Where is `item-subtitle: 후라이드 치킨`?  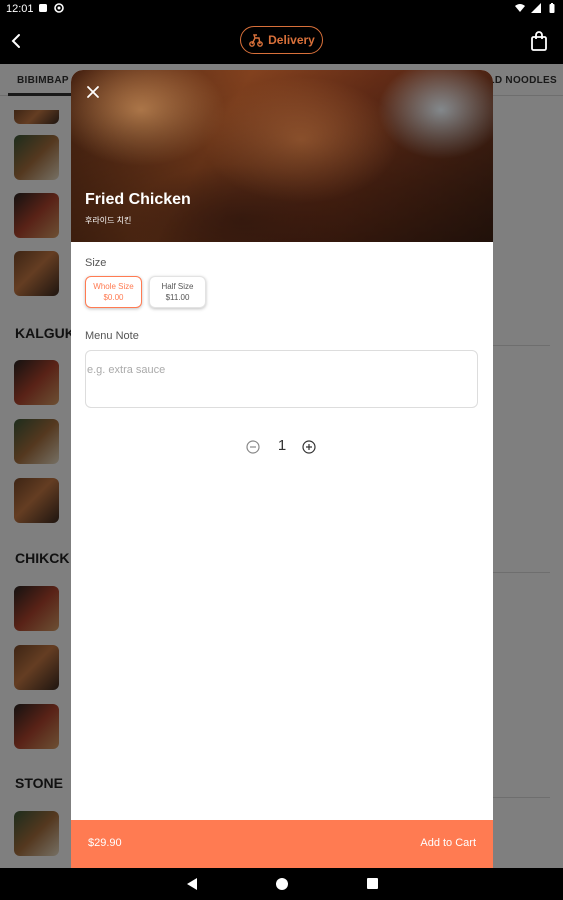
item-subtitle: 후라이드 치킨 is located at coordinates (108, 220).